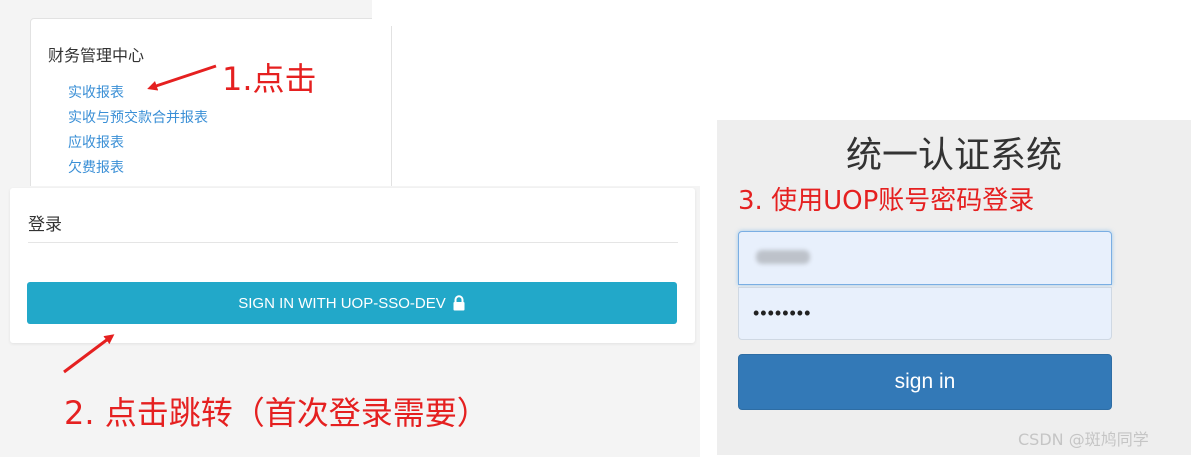 This screenshot has width=1198, height=457. What do you see at coordinates (96, 142) in the screenshot?
I see `menu-link-receivables-report: 应收报表` at bounding box center [96, 142].